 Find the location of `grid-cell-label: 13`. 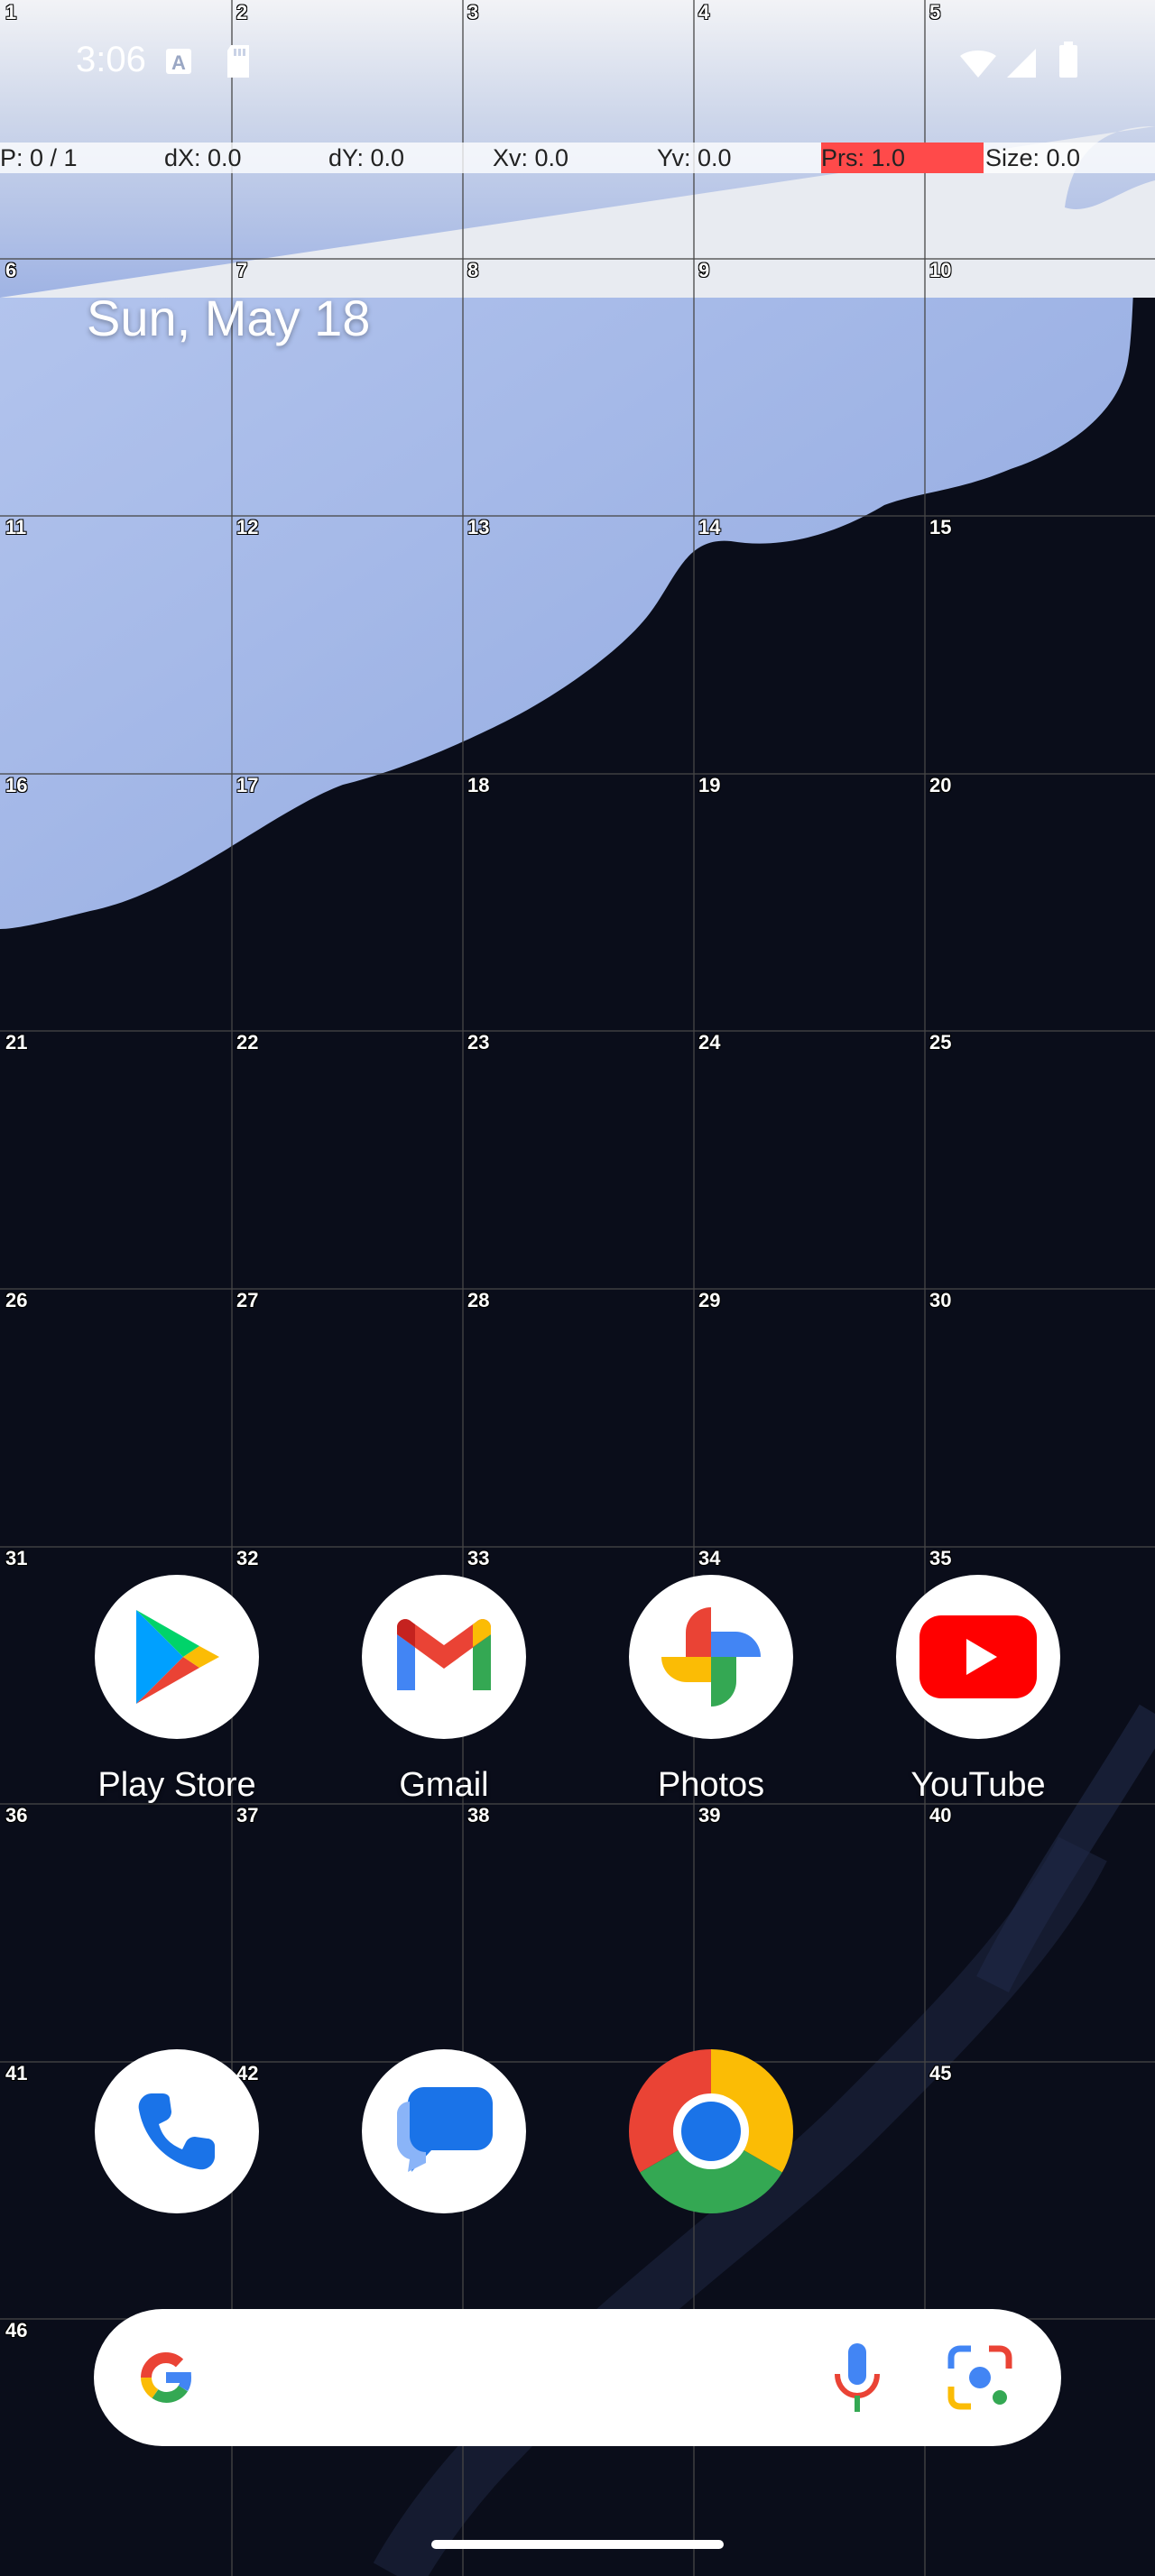

grid-cell-label: 13 is located at coordinates (479, 527).